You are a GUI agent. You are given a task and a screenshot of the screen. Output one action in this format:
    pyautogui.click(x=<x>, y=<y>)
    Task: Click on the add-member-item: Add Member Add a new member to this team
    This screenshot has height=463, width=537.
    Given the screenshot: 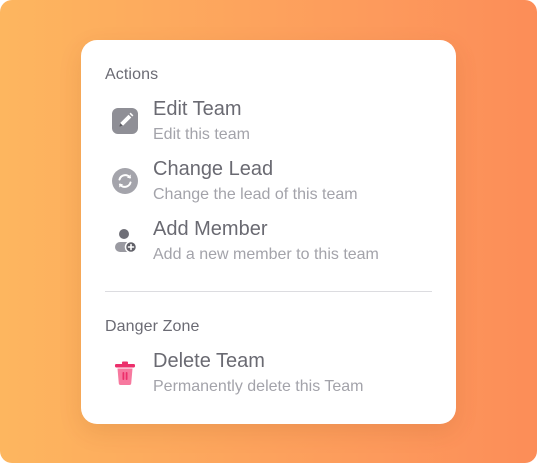 What is the action you would take?
    pyautogui.click(x=270, y=244)
    